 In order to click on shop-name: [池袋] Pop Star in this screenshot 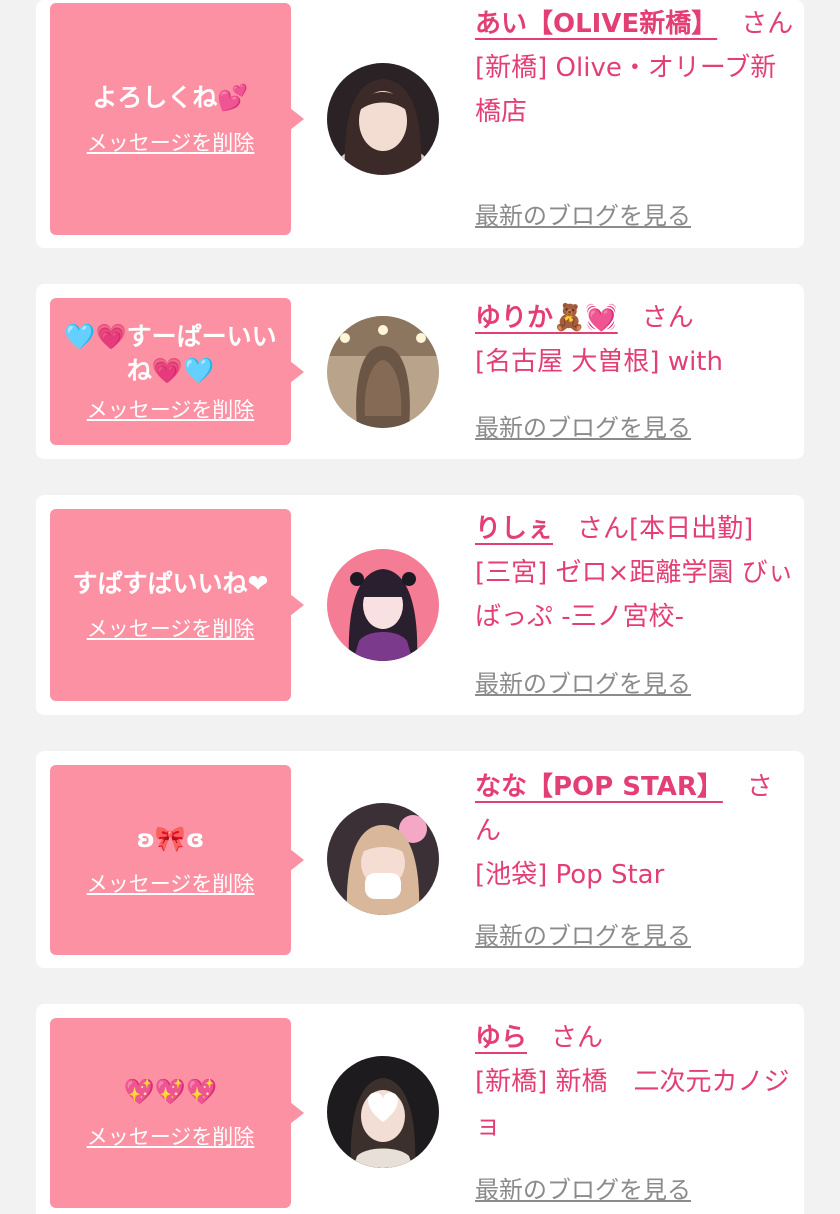, I will do `click(570, 875)`.